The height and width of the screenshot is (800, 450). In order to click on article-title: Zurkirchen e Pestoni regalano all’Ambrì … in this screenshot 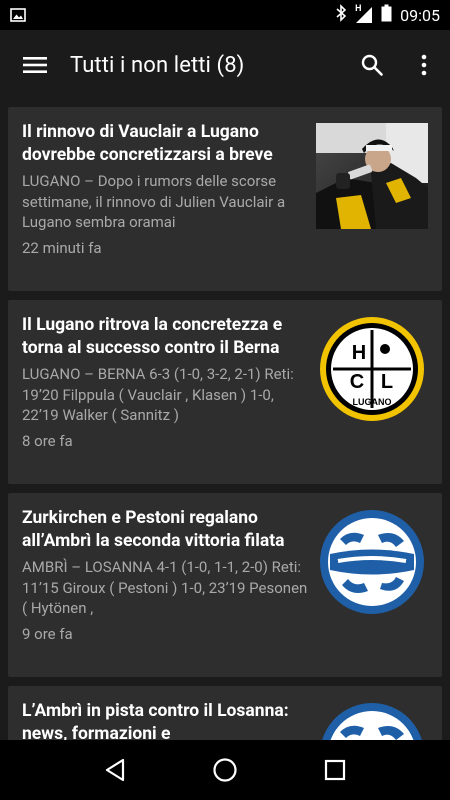, I will do `click(153, 529)`.